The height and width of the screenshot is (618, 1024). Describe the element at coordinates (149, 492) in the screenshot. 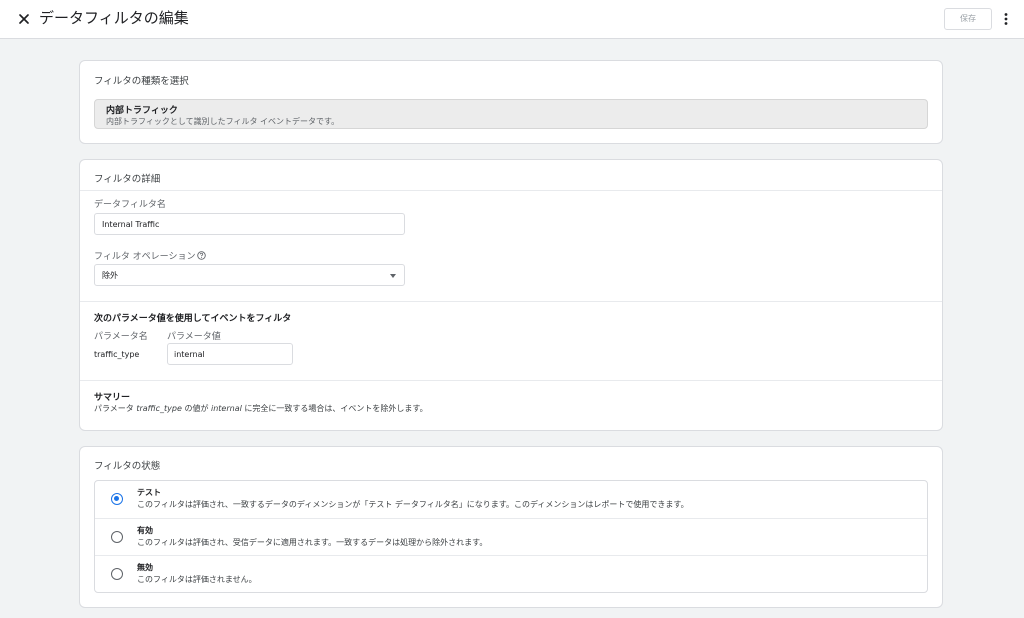

I see `state-option-name: テスト` at that location.